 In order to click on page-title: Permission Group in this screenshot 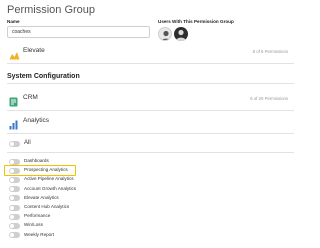, I will do `click(51, 10)`.